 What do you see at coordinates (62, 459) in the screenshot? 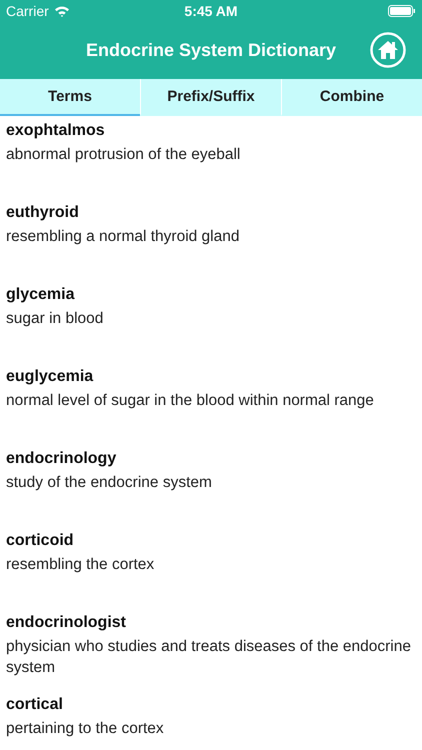
I see `term-title: endocrinology` at bounding box center [62, 459].